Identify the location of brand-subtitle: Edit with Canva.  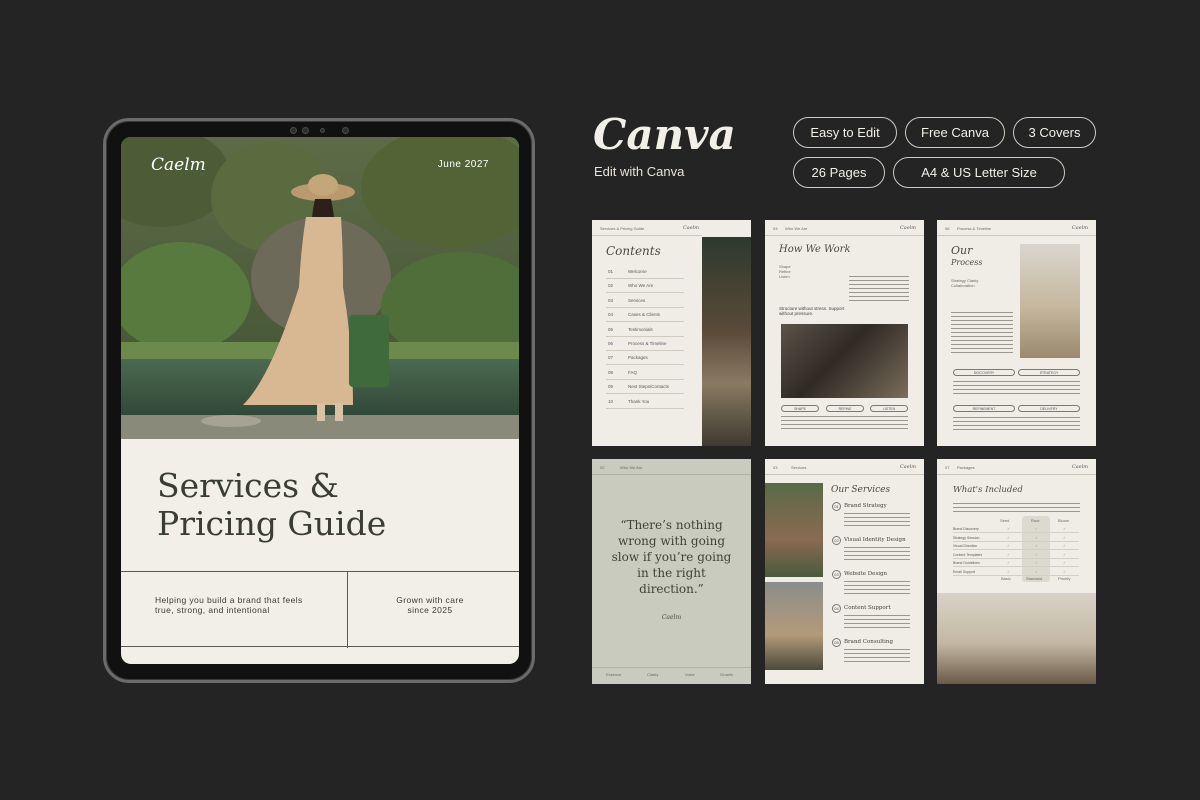
(639, 171).